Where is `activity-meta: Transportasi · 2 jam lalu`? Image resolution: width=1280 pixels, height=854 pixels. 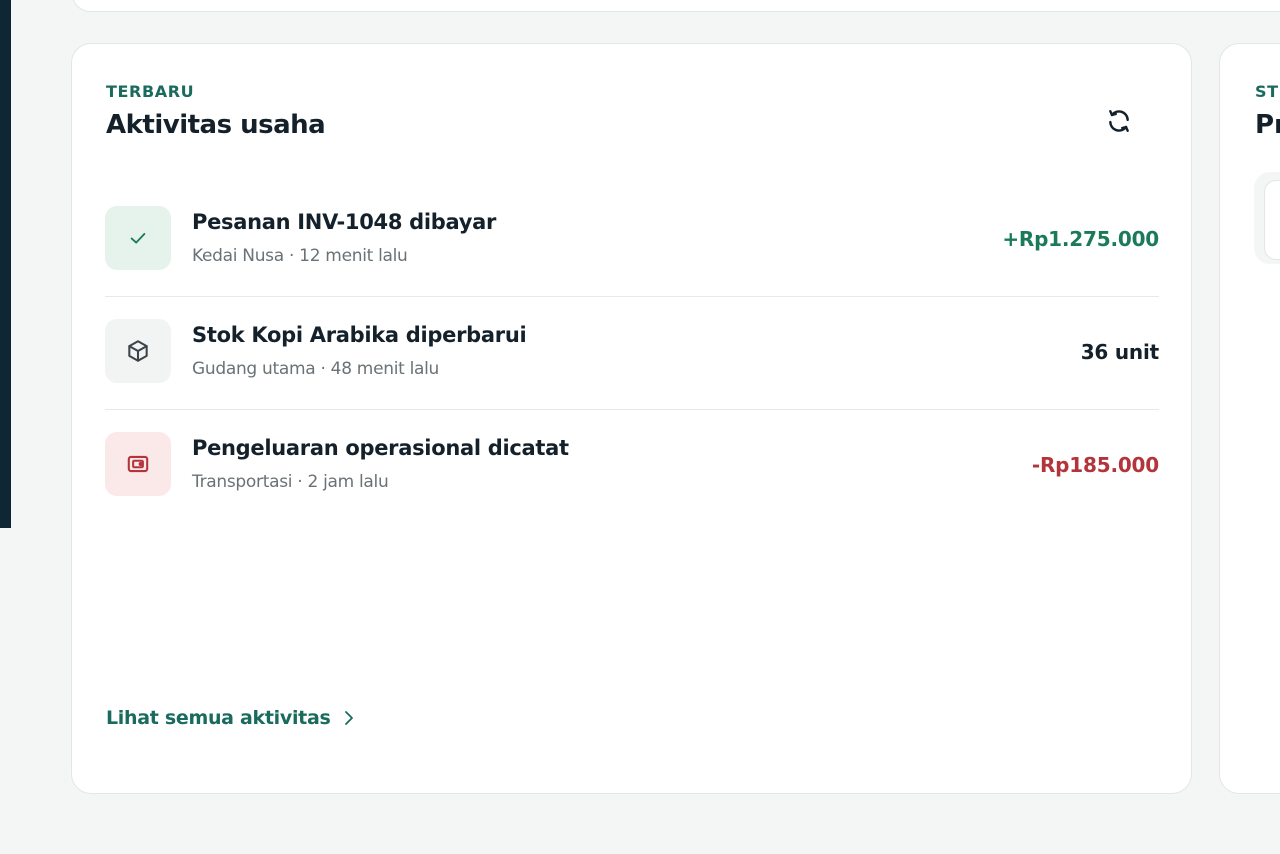 activity-meta: Transportasi · 2 jam lalu is located at coordinates (290, 482).